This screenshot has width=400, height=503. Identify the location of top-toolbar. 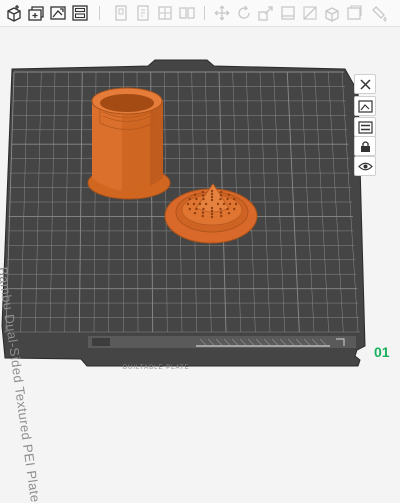
(200, 13).